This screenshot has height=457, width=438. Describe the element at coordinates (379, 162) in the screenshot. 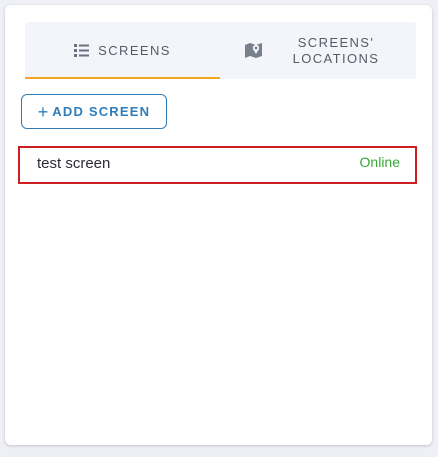

I see `status-badge: Online` at that location.